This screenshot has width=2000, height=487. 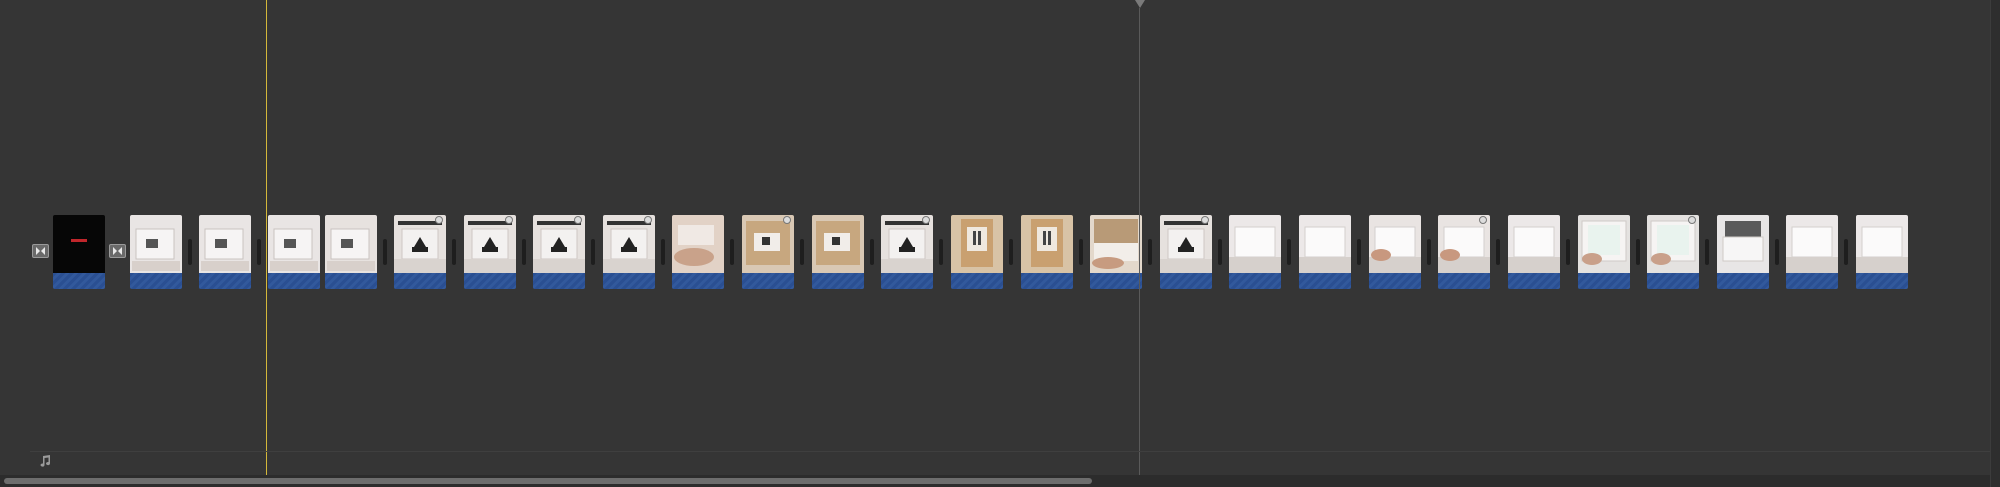 I want to click on music-well, so click(x=1010, y=462).